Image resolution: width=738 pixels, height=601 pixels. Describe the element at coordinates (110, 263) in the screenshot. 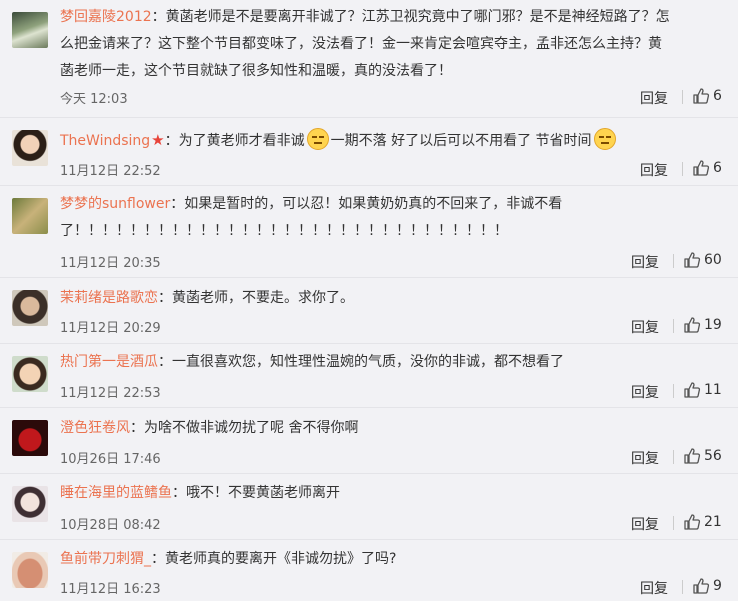

I see `comment-time: 11月12日 20:35` at that location.